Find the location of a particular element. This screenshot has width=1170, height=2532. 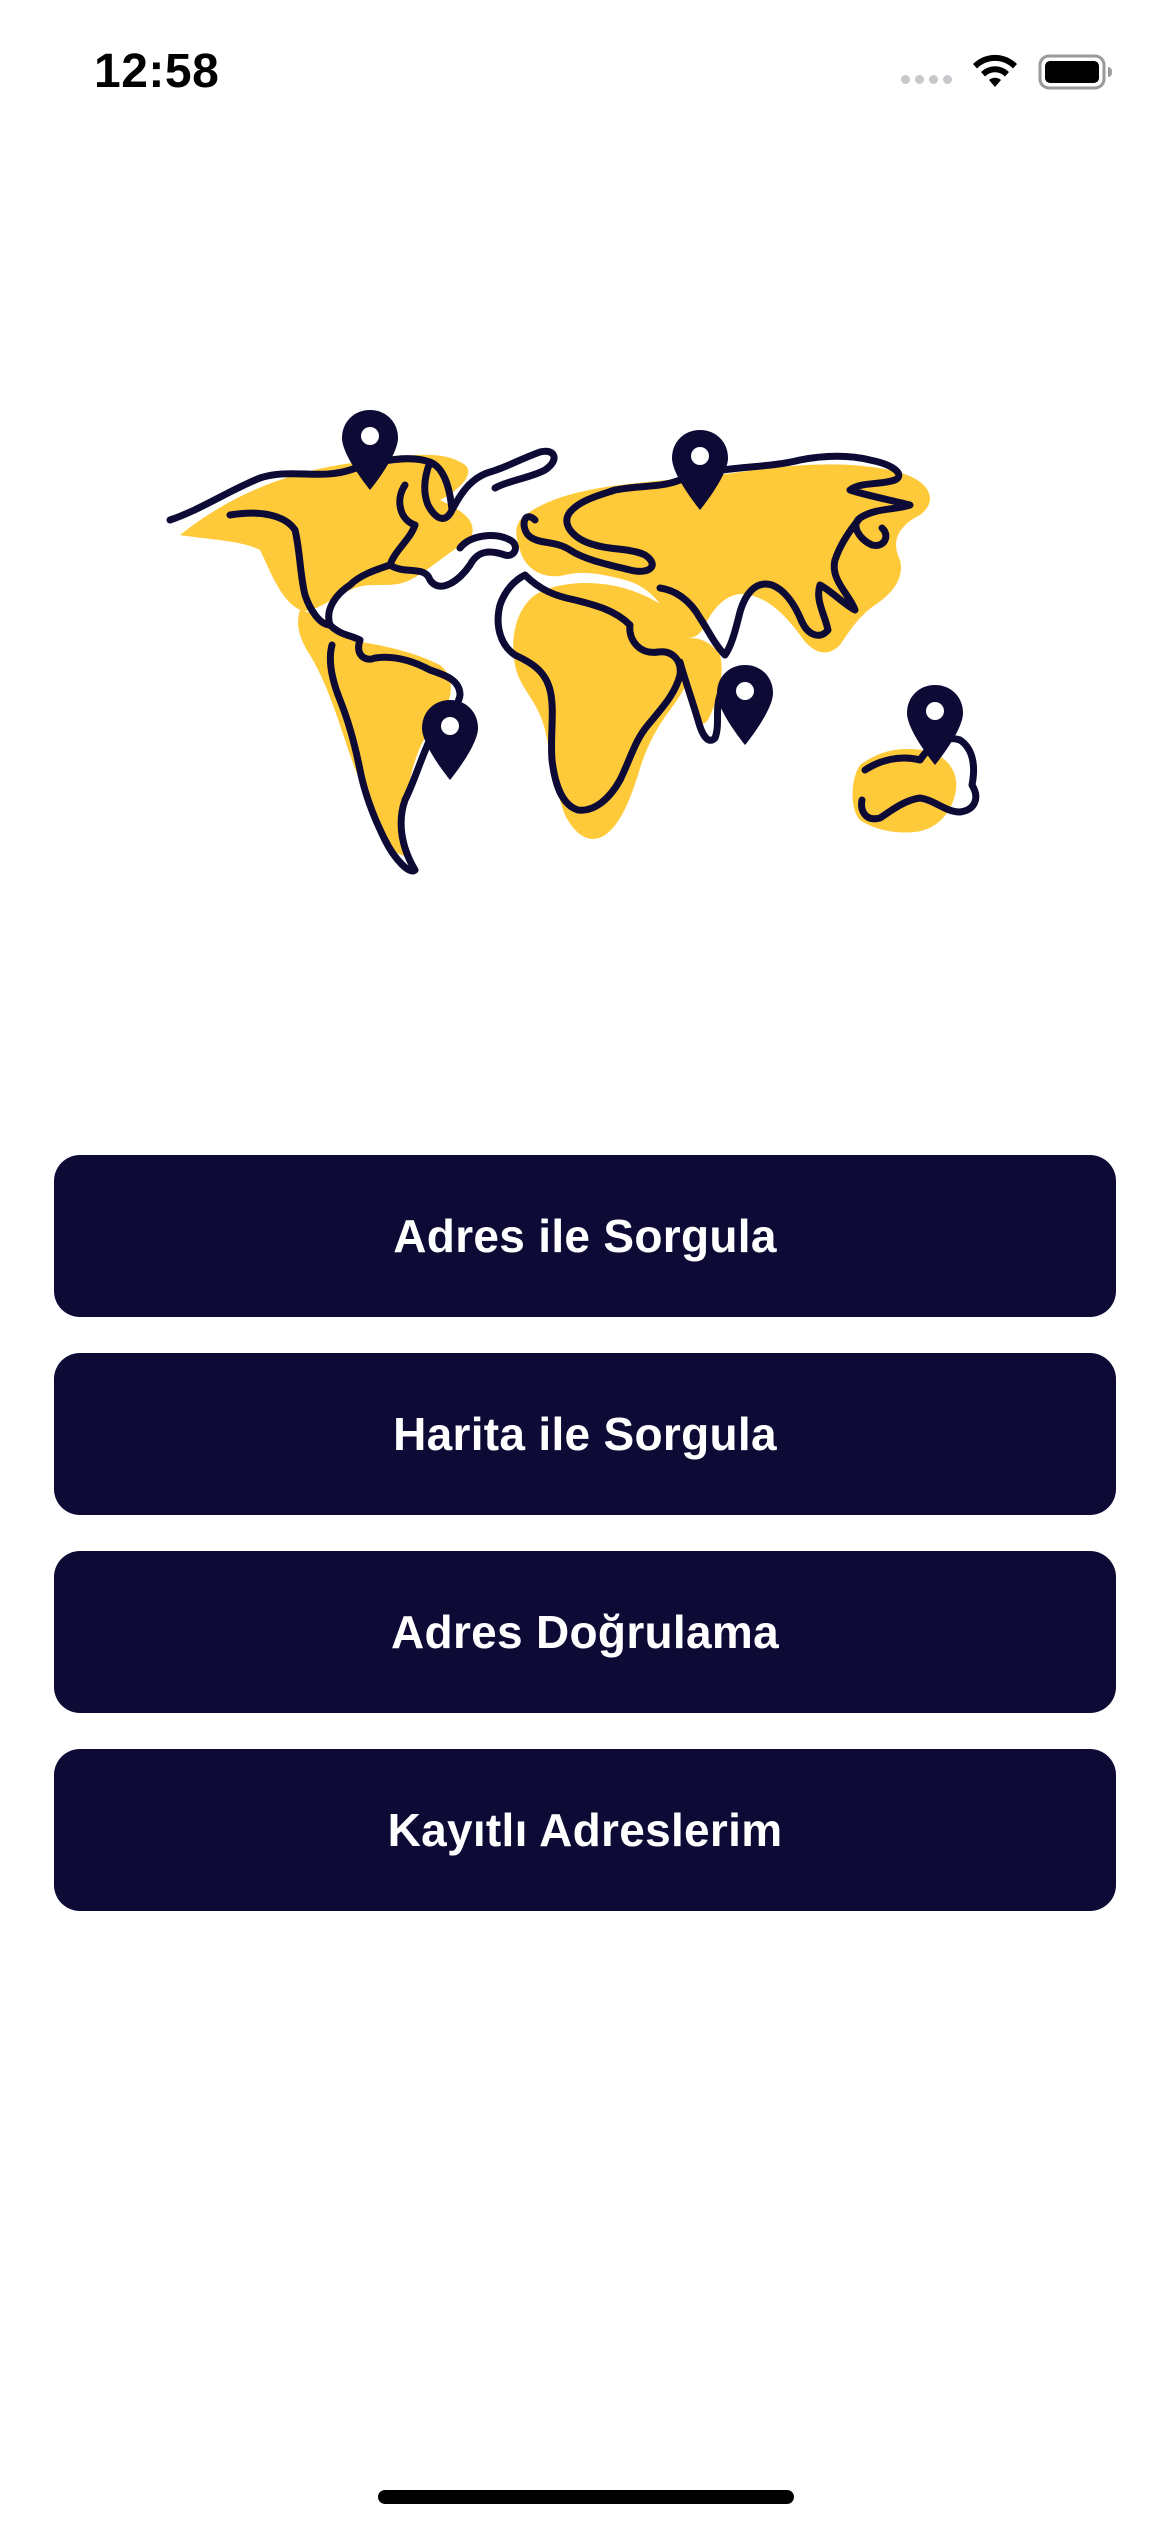

status-time: 12:58 is located at coordinates (157, 71).